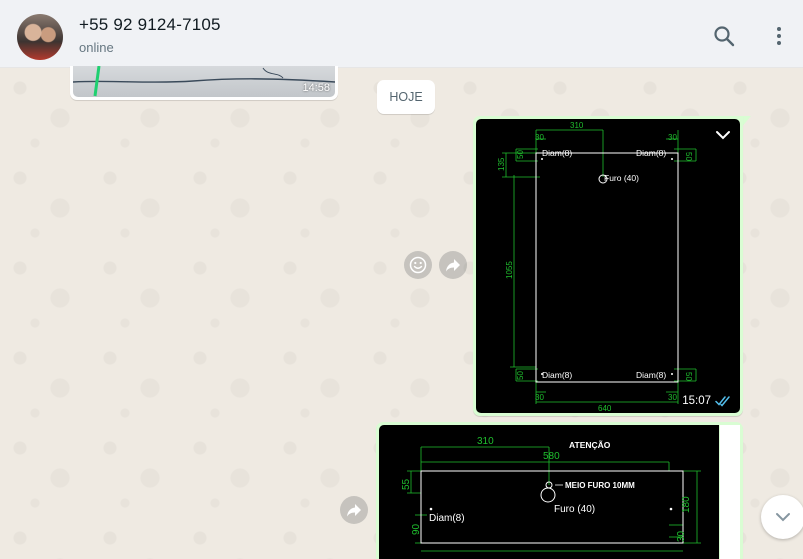 This screenshot has width=803, height=559. Describe the element at coordinates (605, 408) in the screenshot. I see `dim-bottom-width: 640` at that location.